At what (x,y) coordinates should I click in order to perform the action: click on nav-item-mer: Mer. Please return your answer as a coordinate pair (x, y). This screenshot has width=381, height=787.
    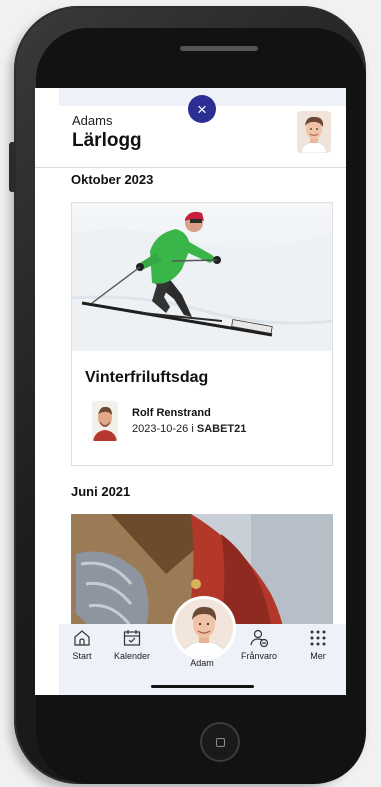
    Looking at the image, I should click on (318, 644).